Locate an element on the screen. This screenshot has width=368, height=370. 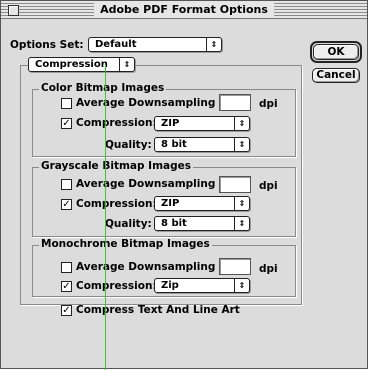
grayscale-downsampling-checkbox is located at coordinates (66, 184).